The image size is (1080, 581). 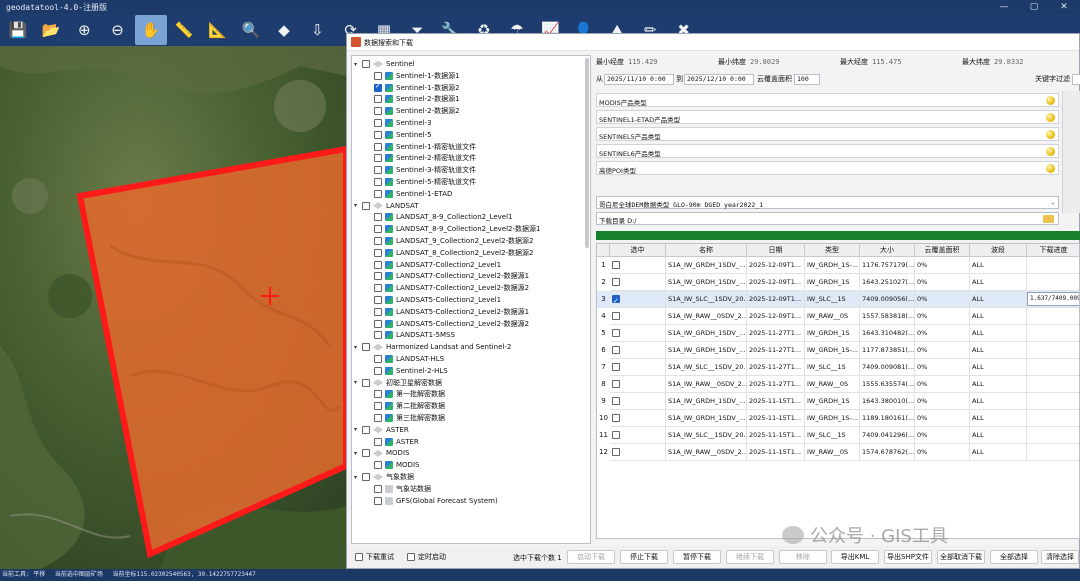 What do you see at coordinates (827, 100) in the screenshot?
I see `product-type-row: MODIS产品类型` at bounding box center [827, 100].